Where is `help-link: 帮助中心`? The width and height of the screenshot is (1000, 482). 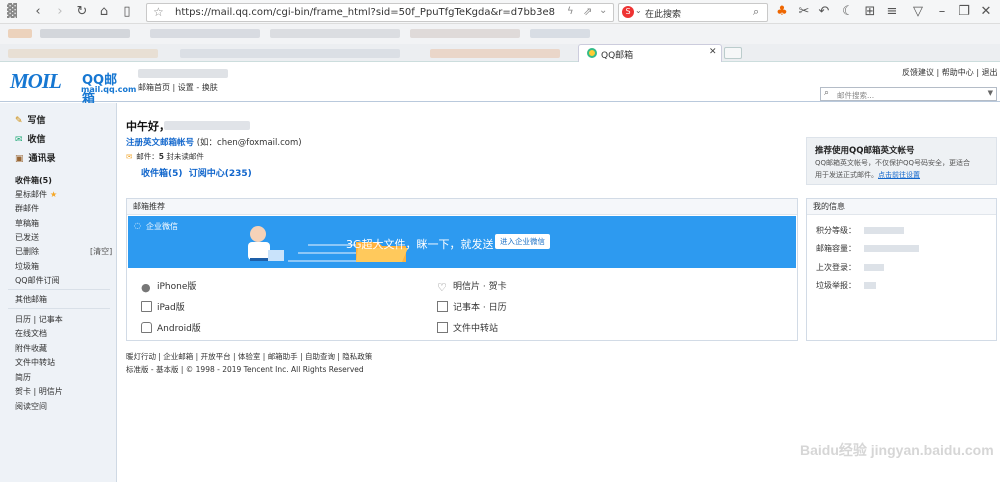 help-link: 帮助中心 is located at coordinates (958, 72).